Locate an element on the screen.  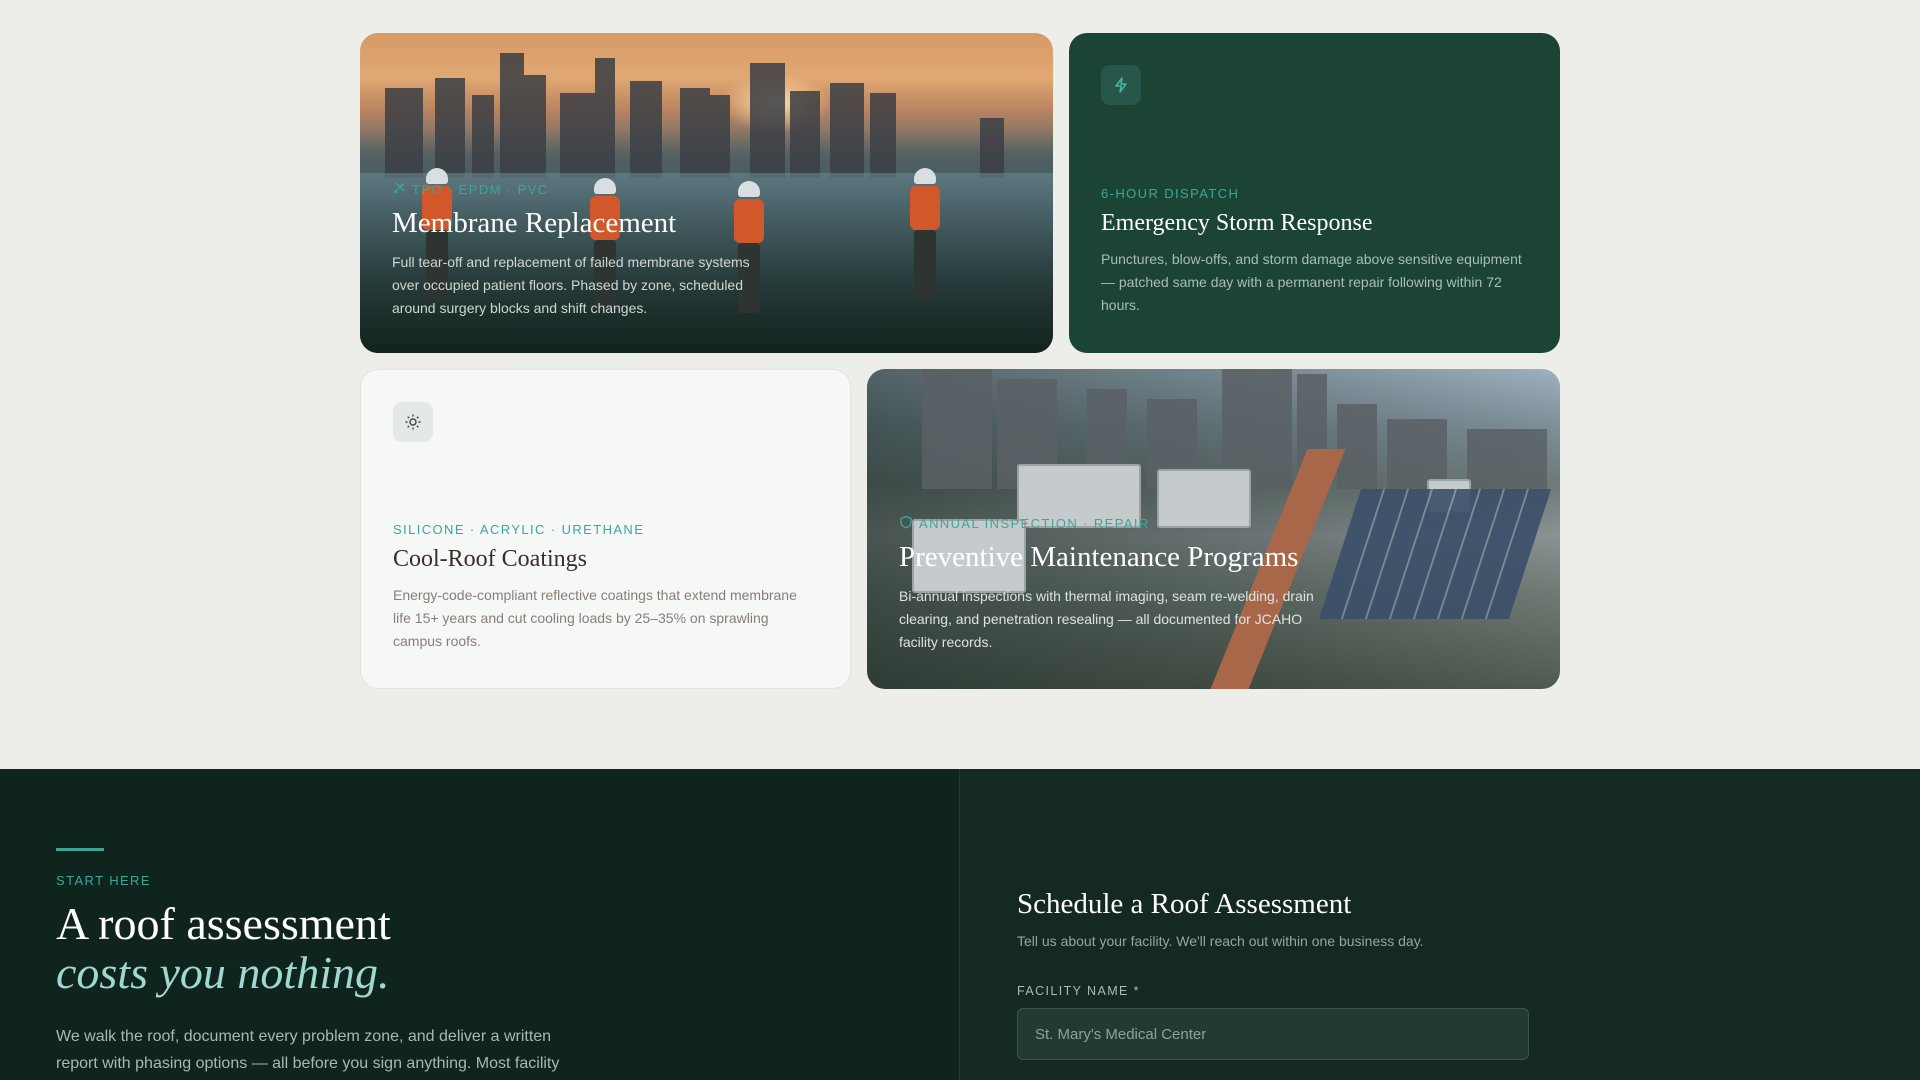
sun-icon is located at coordinates (413, 422).